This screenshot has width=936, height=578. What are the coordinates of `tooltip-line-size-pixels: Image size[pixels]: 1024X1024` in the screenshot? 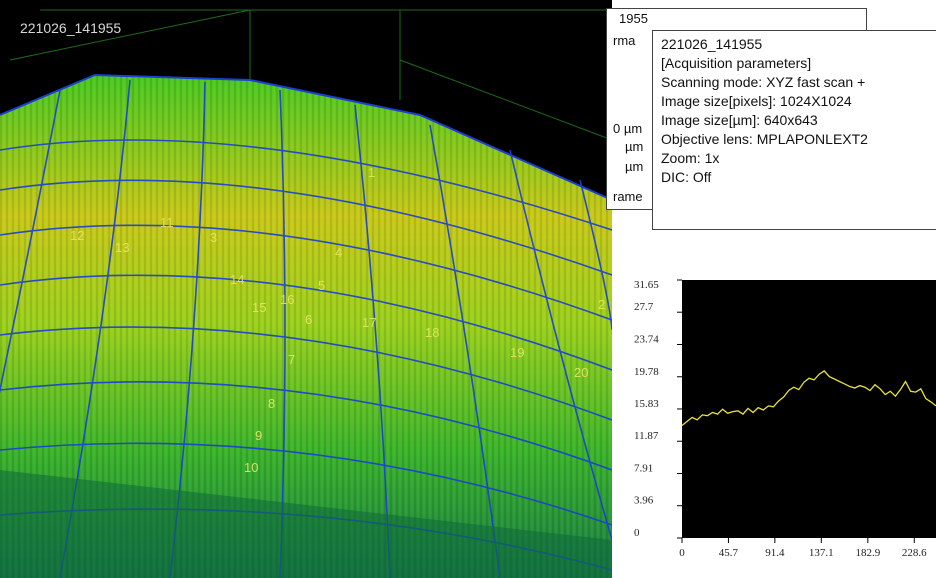 It's located at (756, 101).